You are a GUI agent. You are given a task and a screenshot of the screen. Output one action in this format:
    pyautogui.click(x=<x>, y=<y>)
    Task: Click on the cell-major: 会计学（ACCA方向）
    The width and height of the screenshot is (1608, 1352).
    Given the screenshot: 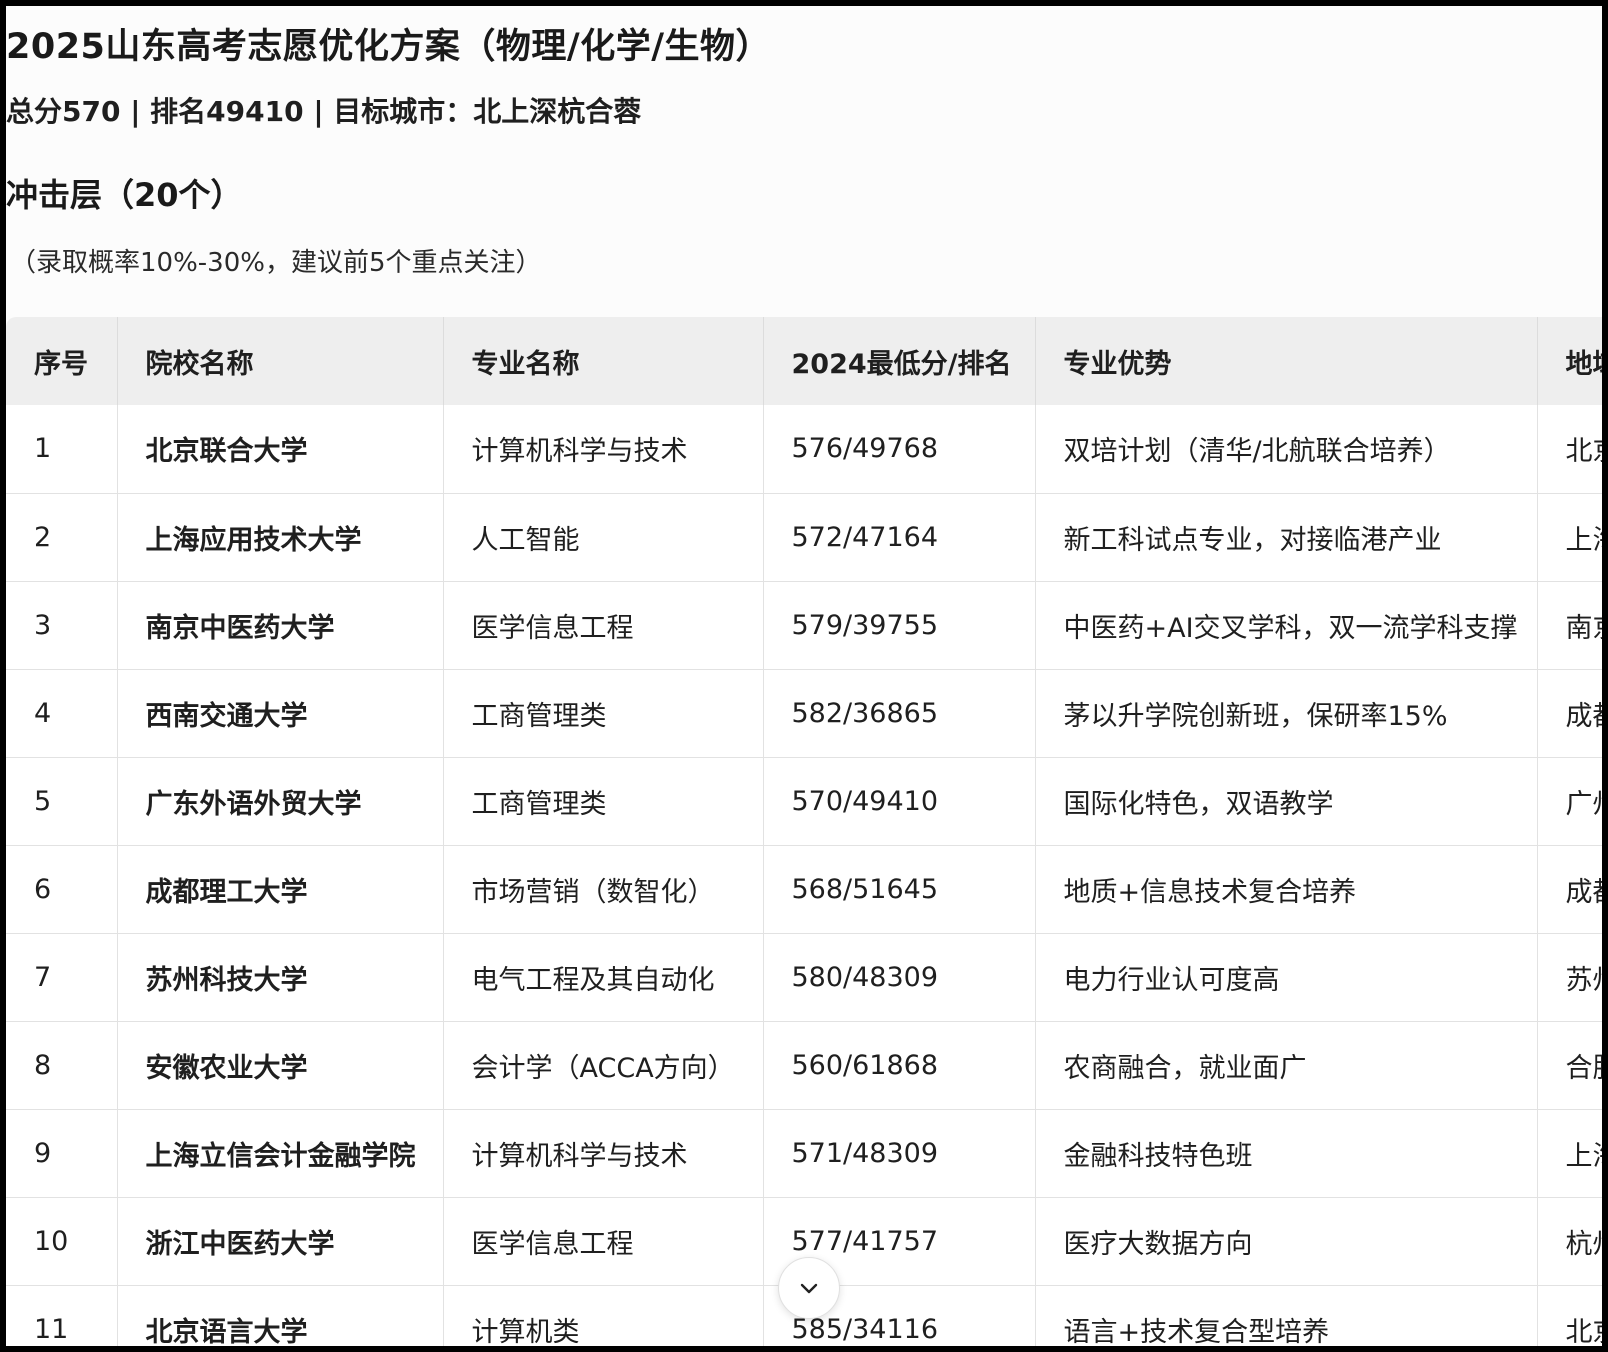 What is the action you would take?
    pyautogui.click(x=603, y=1065)
    